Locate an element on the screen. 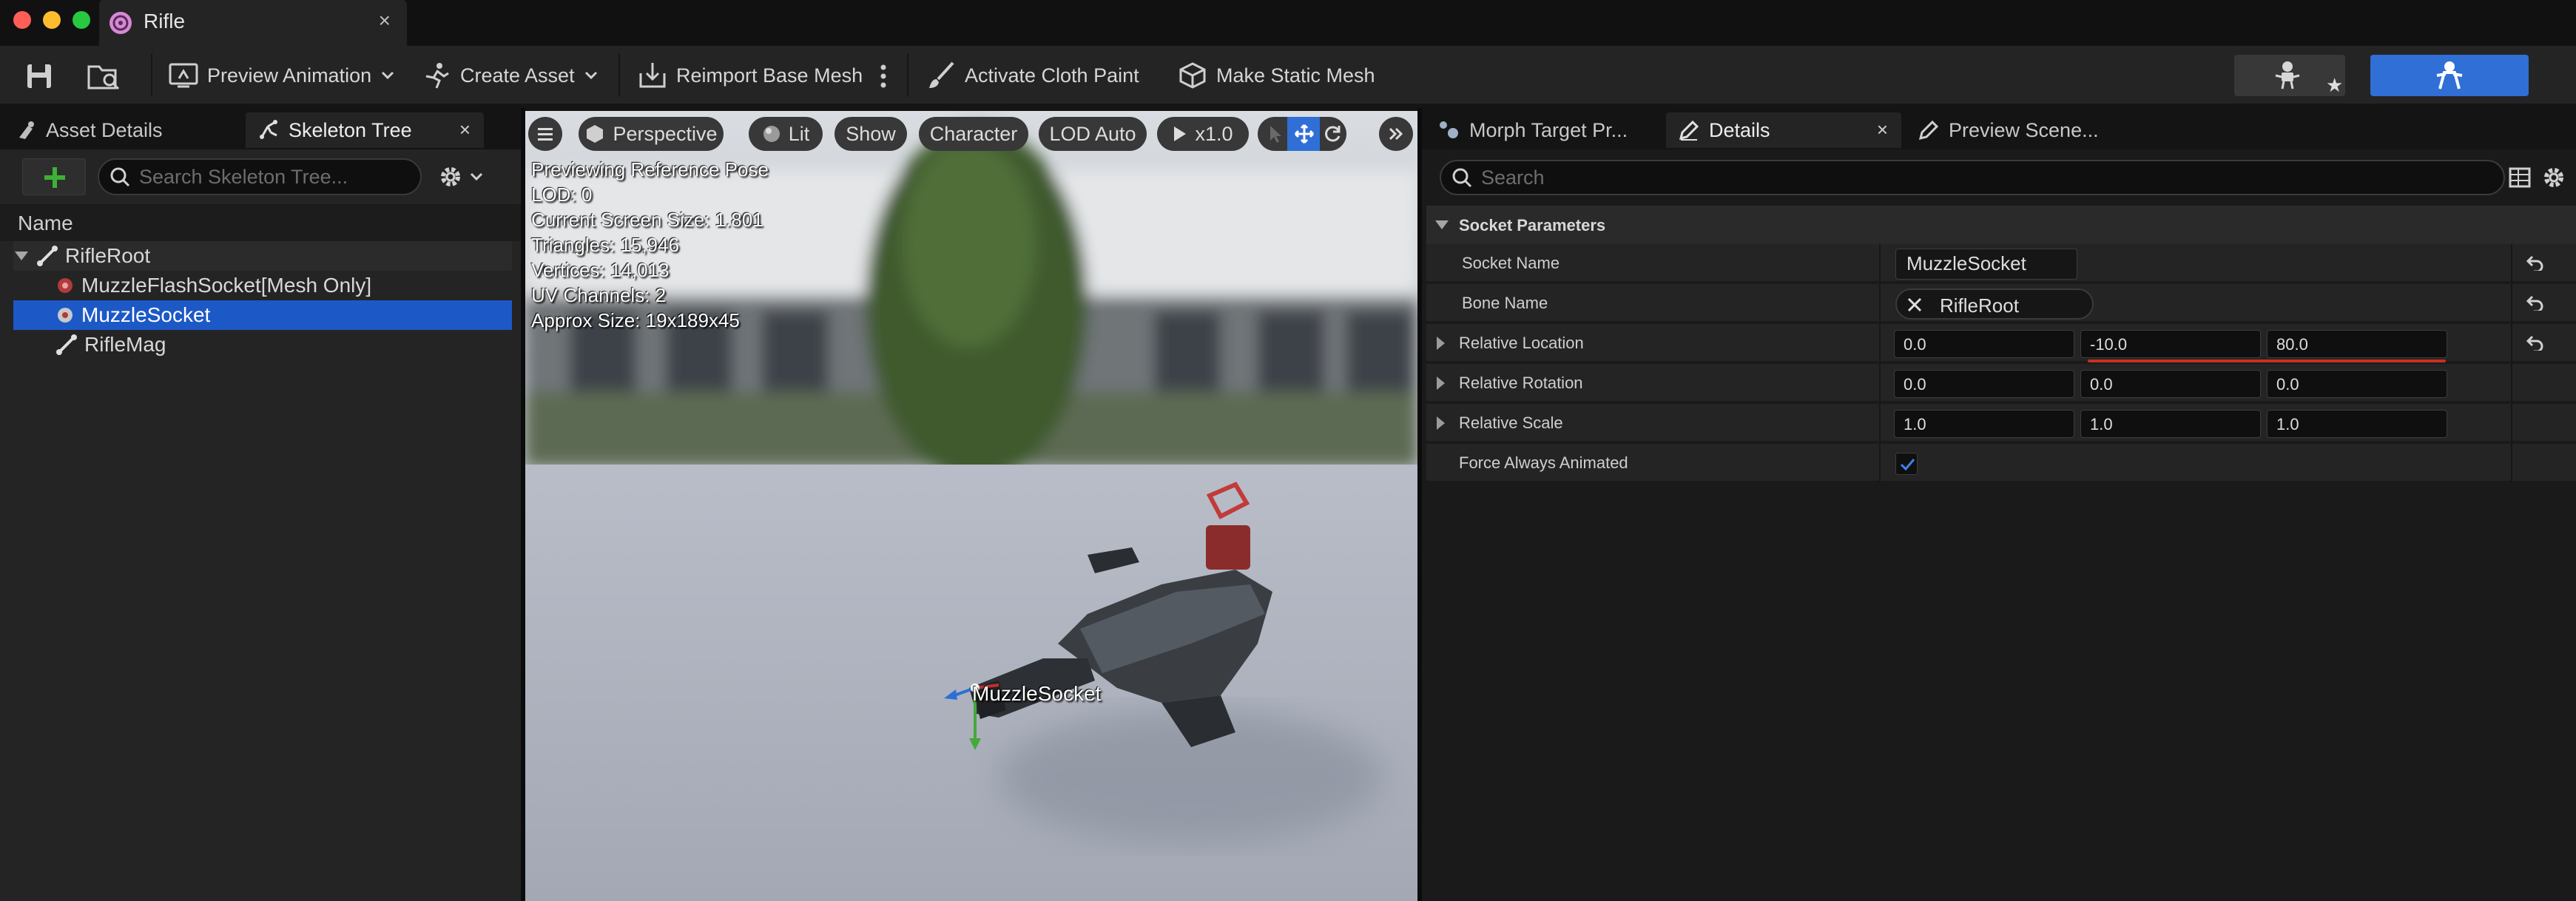  translate-tool-icon is located at coordinates (1303, 134).